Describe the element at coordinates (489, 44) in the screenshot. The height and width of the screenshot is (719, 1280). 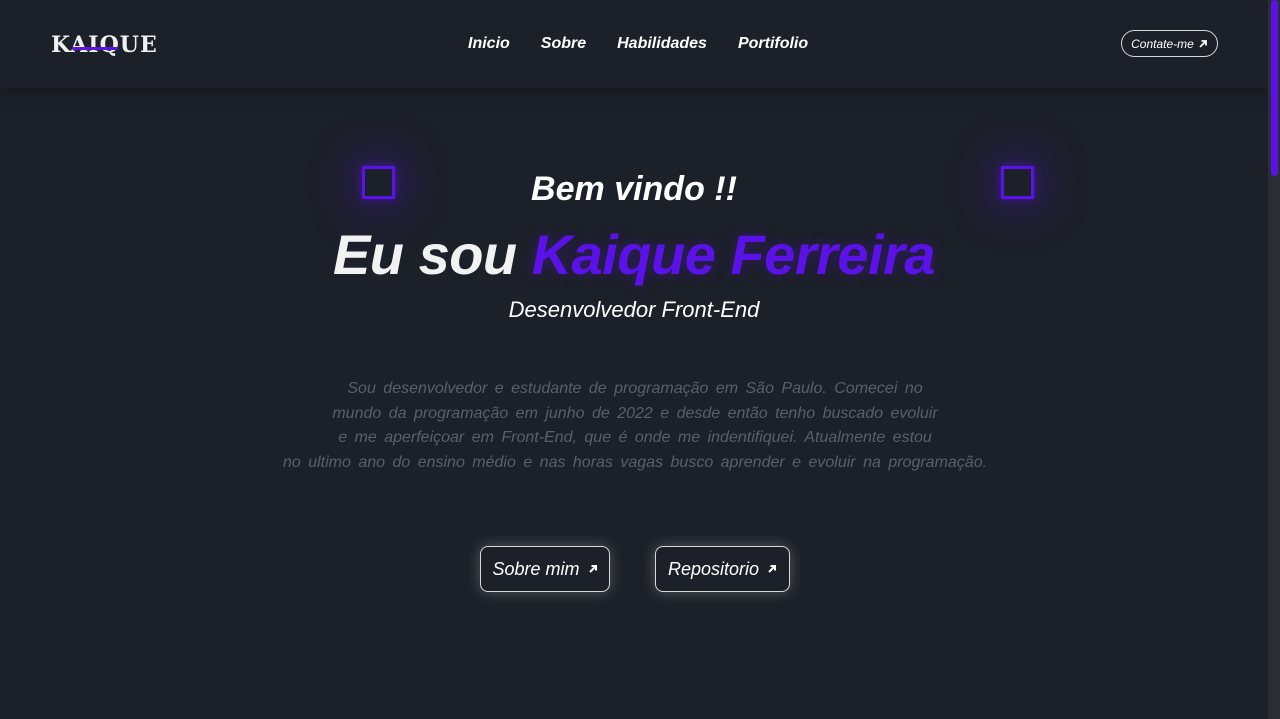
I see `nav-link-inicio: Inicio` at that location.